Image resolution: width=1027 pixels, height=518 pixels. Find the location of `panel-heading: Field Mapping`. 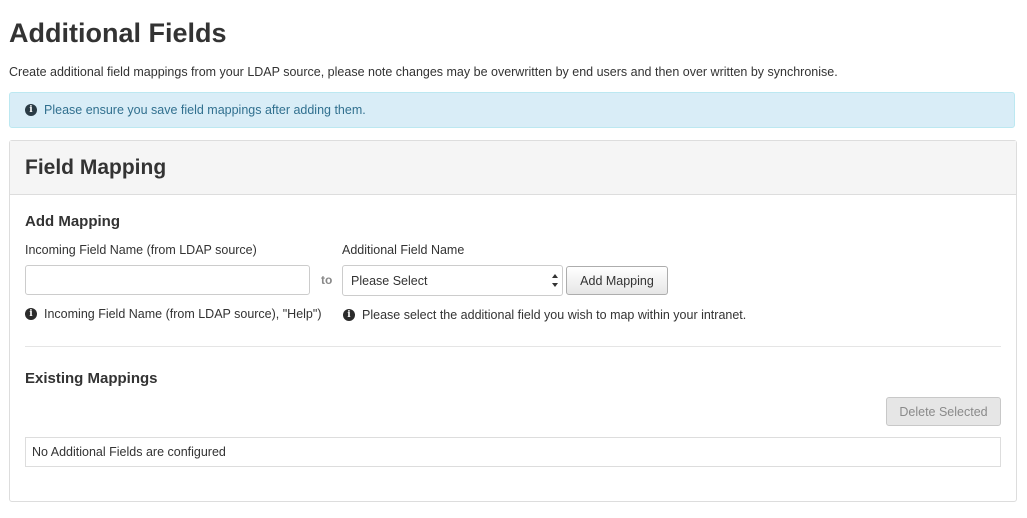

panel-heading: Field Mapping is located at coordinates (513, 168).